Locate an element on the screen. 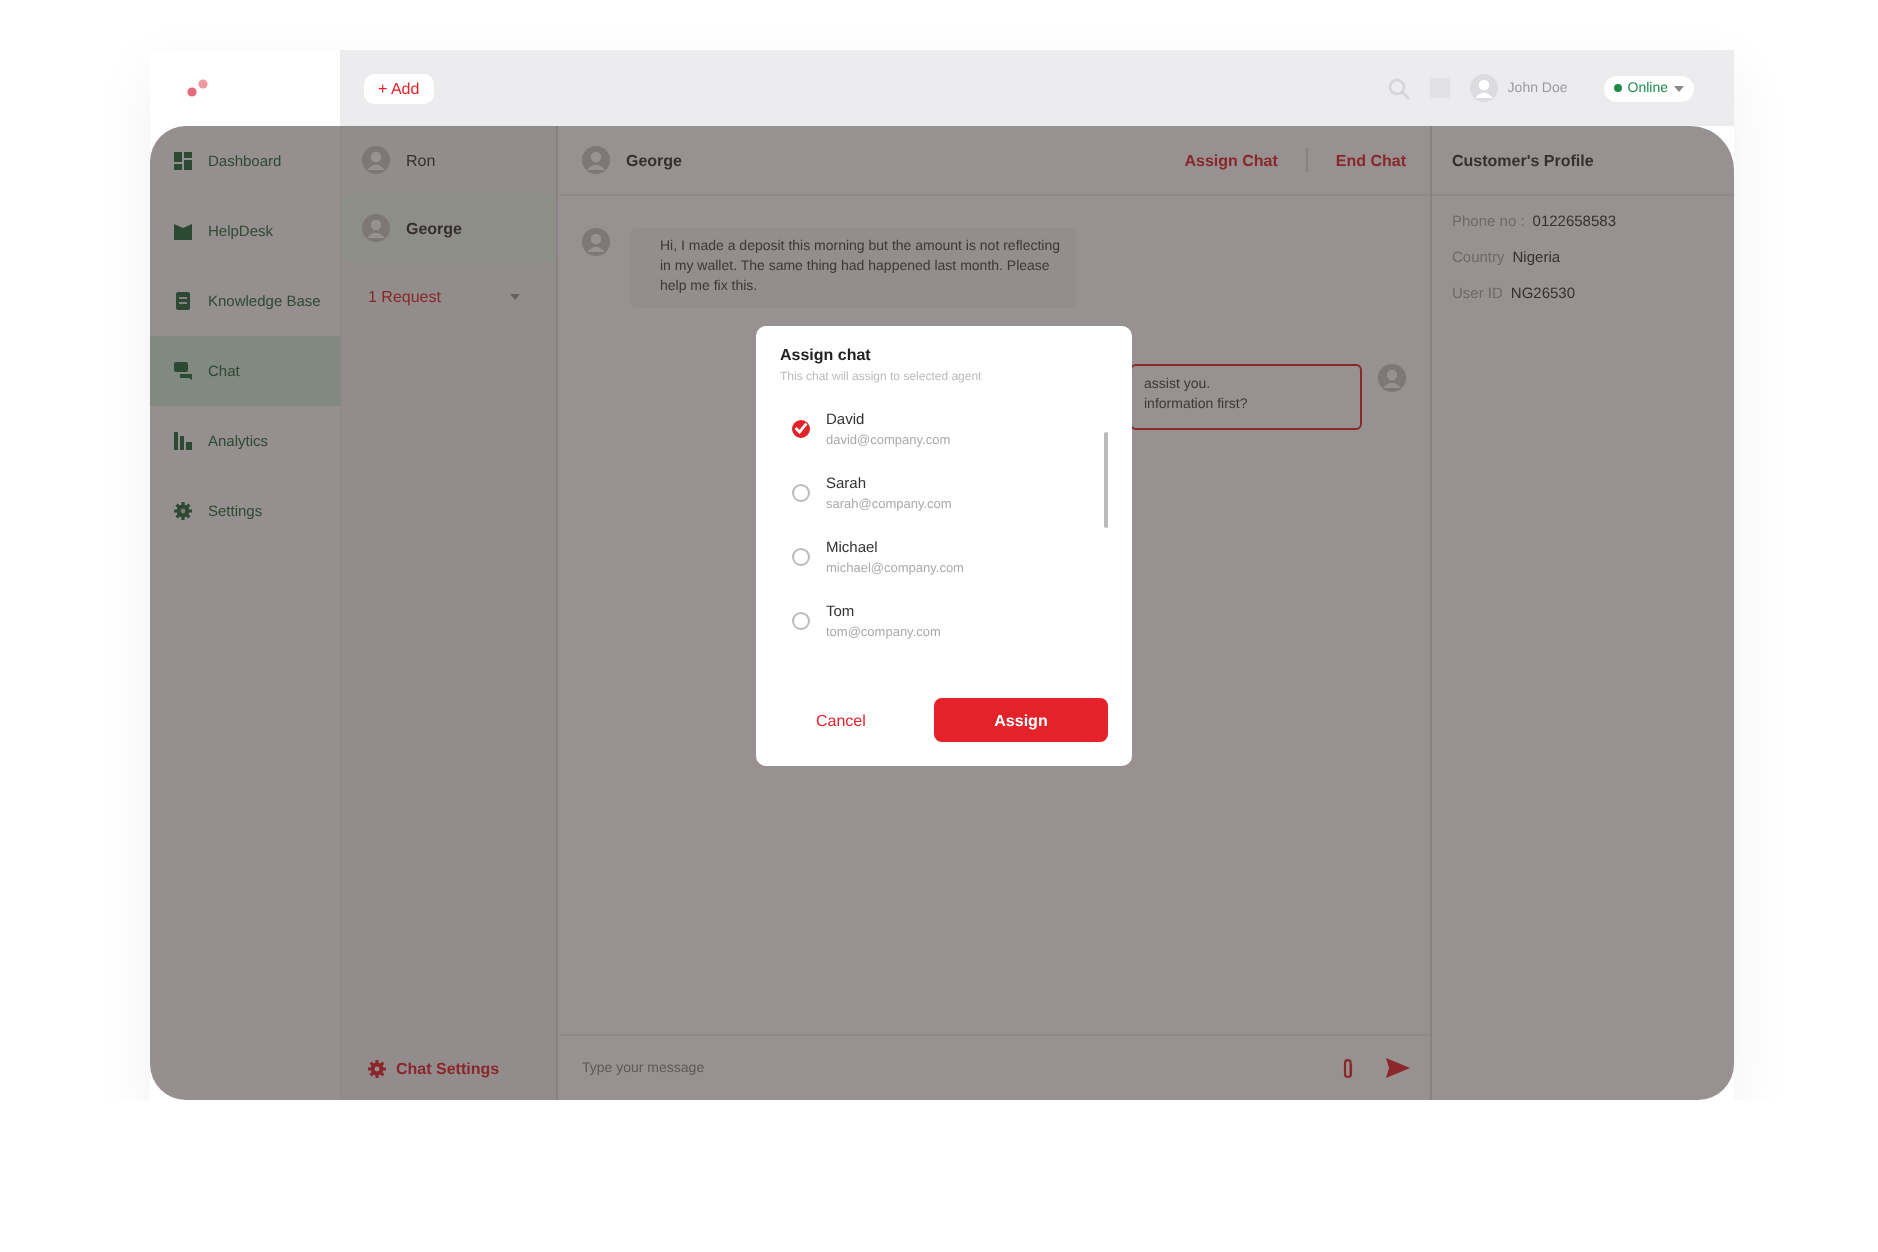 This screenshot has height=1252, width=1878. grid-icon is located at coordinates (183, 161).